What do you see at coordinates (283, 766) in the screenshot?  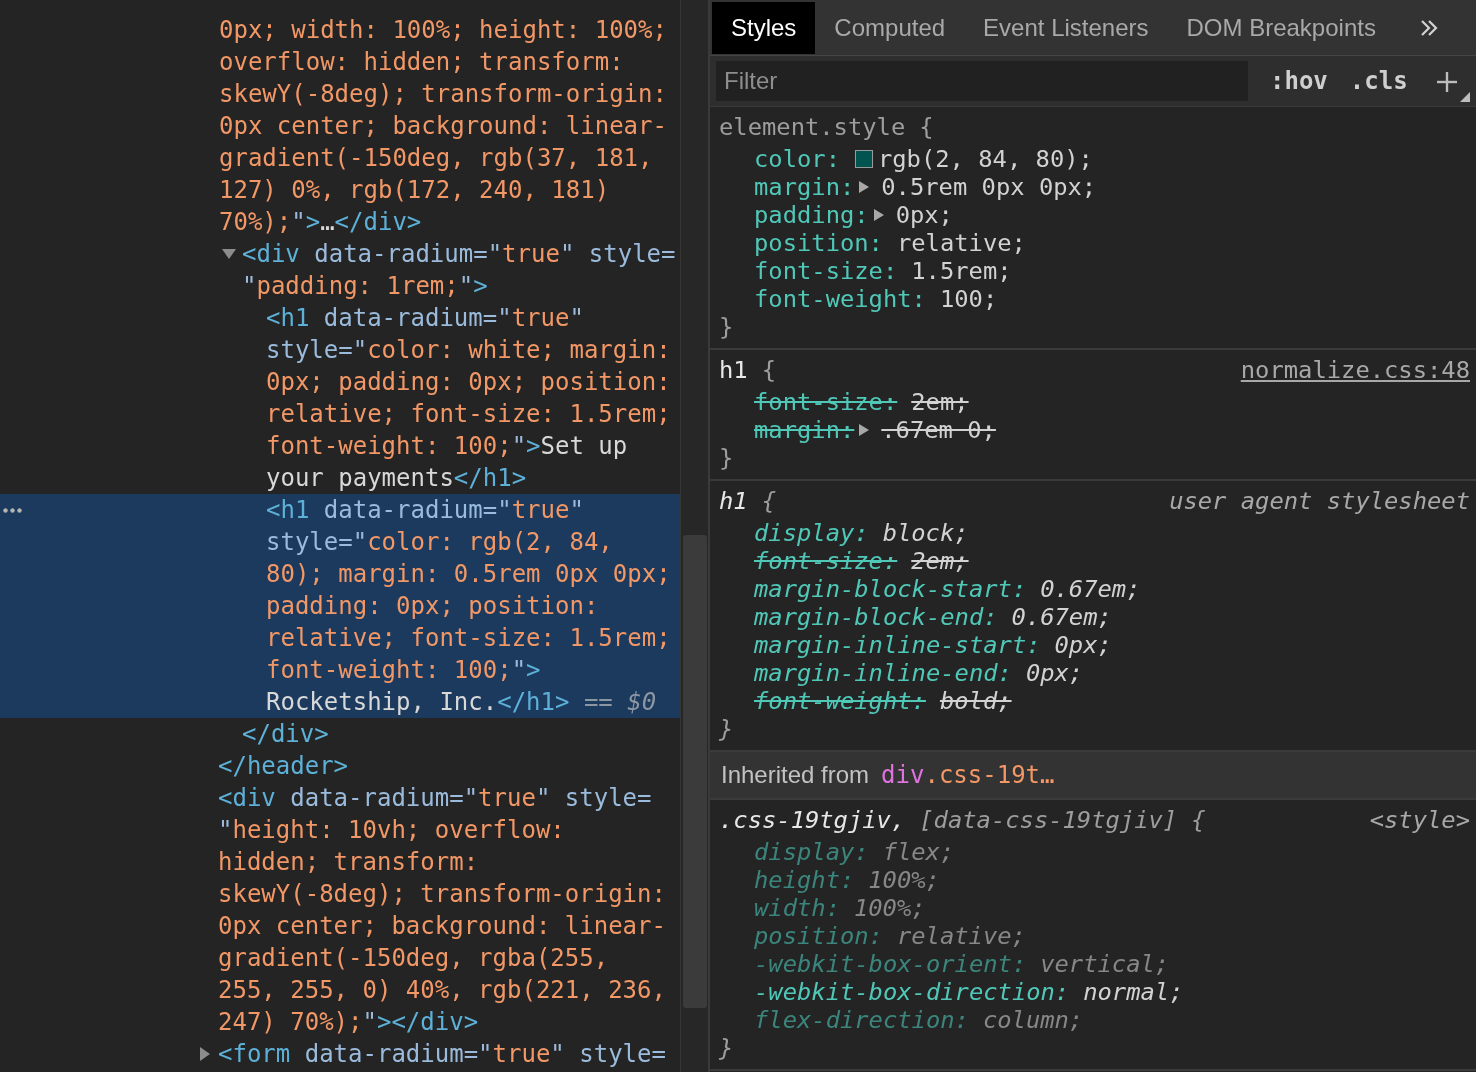 I see `closing-tag: </header>` at bounding box center [283, 766].